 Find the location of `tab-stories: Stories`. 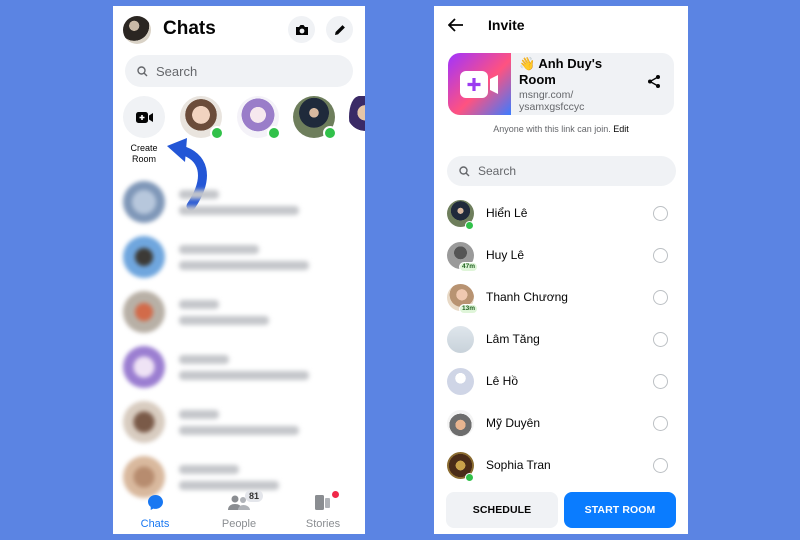

tab-stories: Stories is located at coordinates (323, 510).